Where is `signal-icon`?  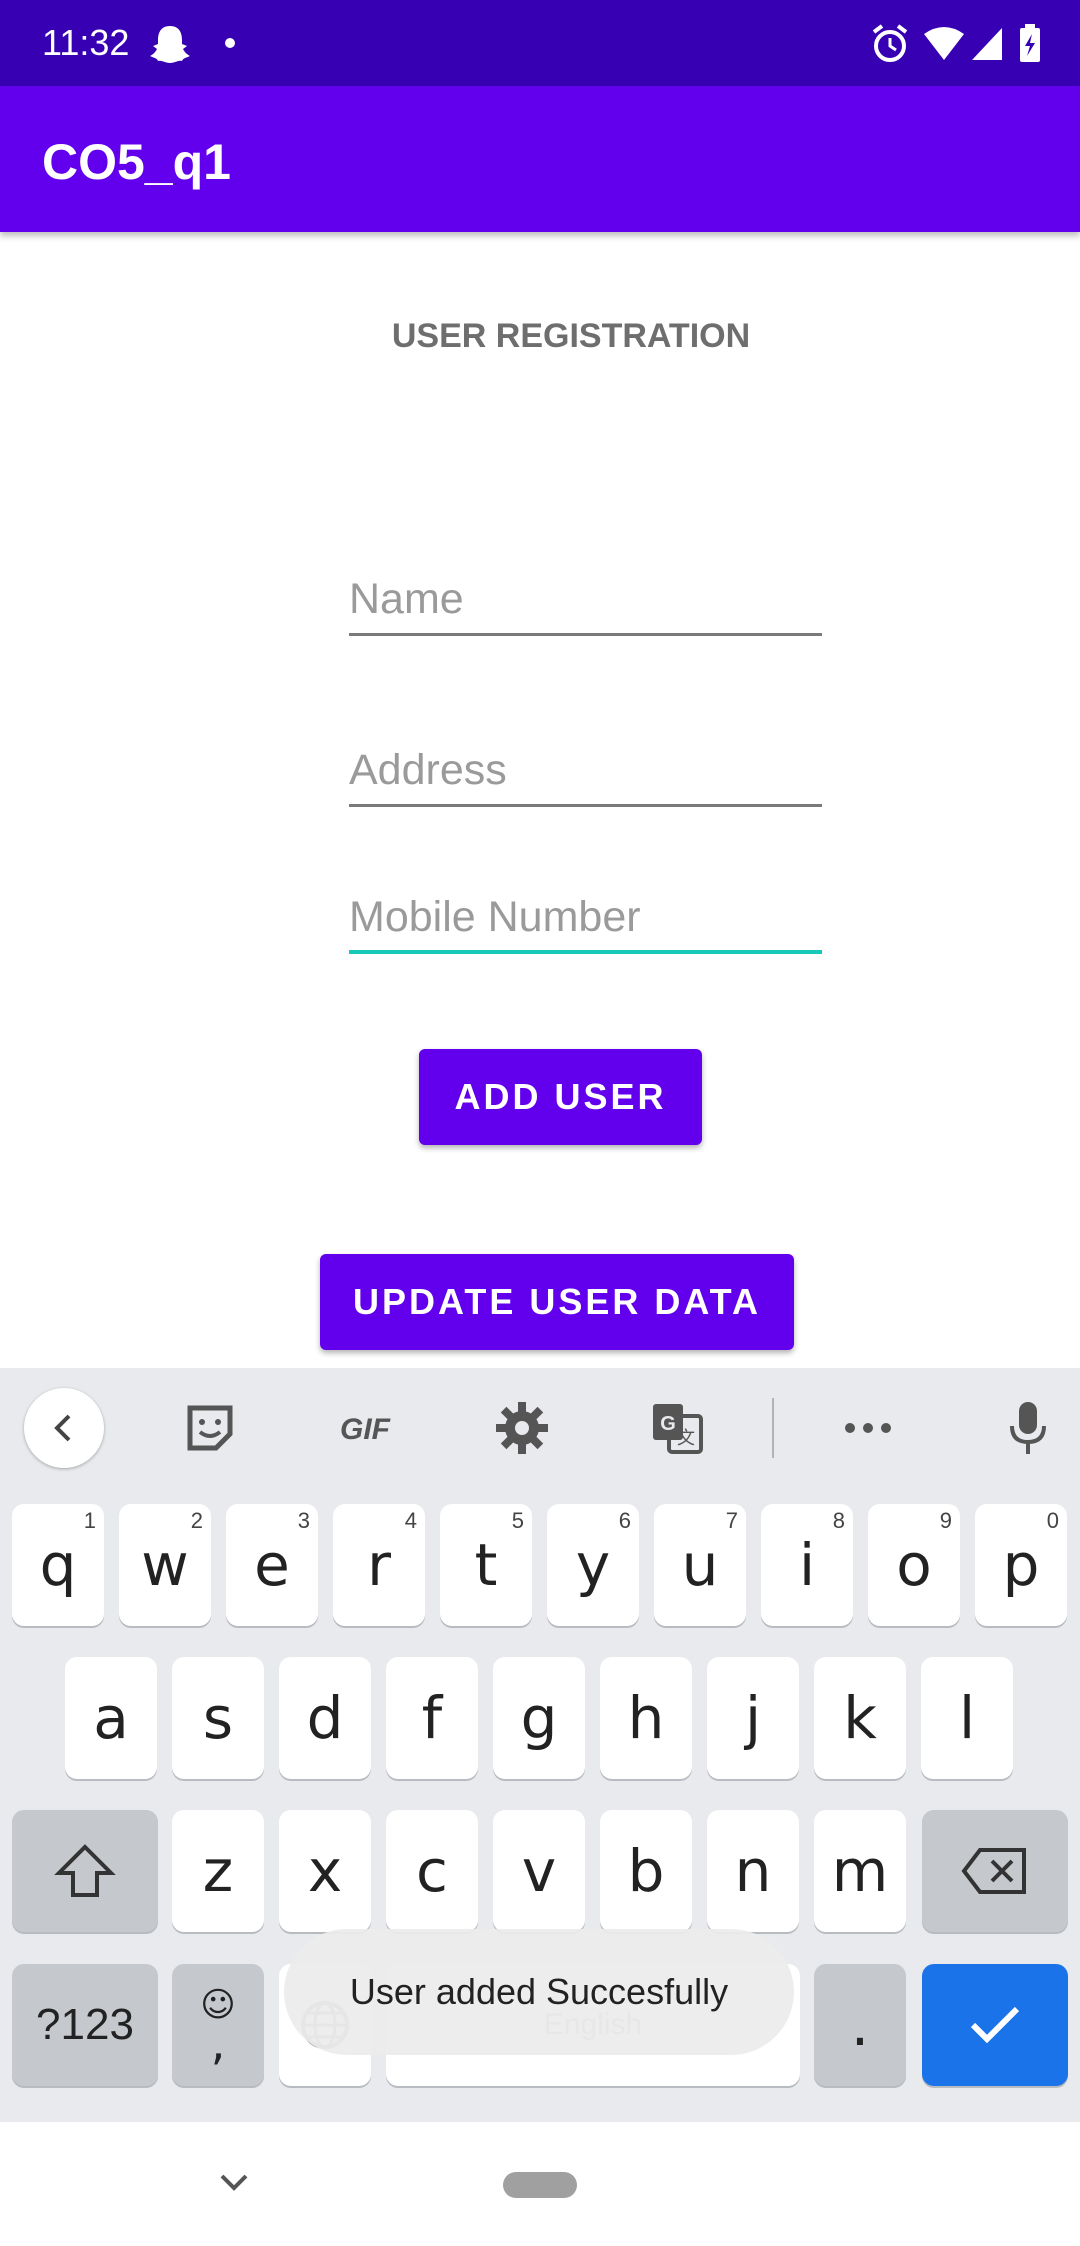 signal-icon is located at coordinates (987, 44).